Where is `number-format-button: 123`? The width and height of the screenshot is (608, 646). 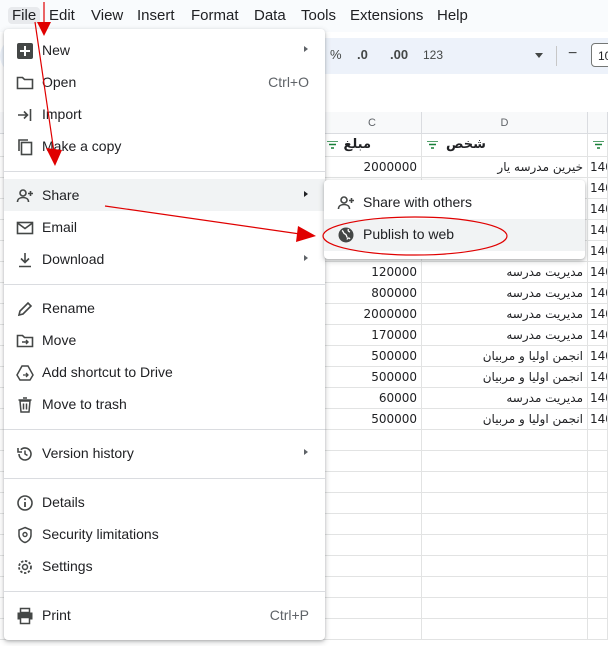 number-format-button: 123 is located at coordinates (433, 55).